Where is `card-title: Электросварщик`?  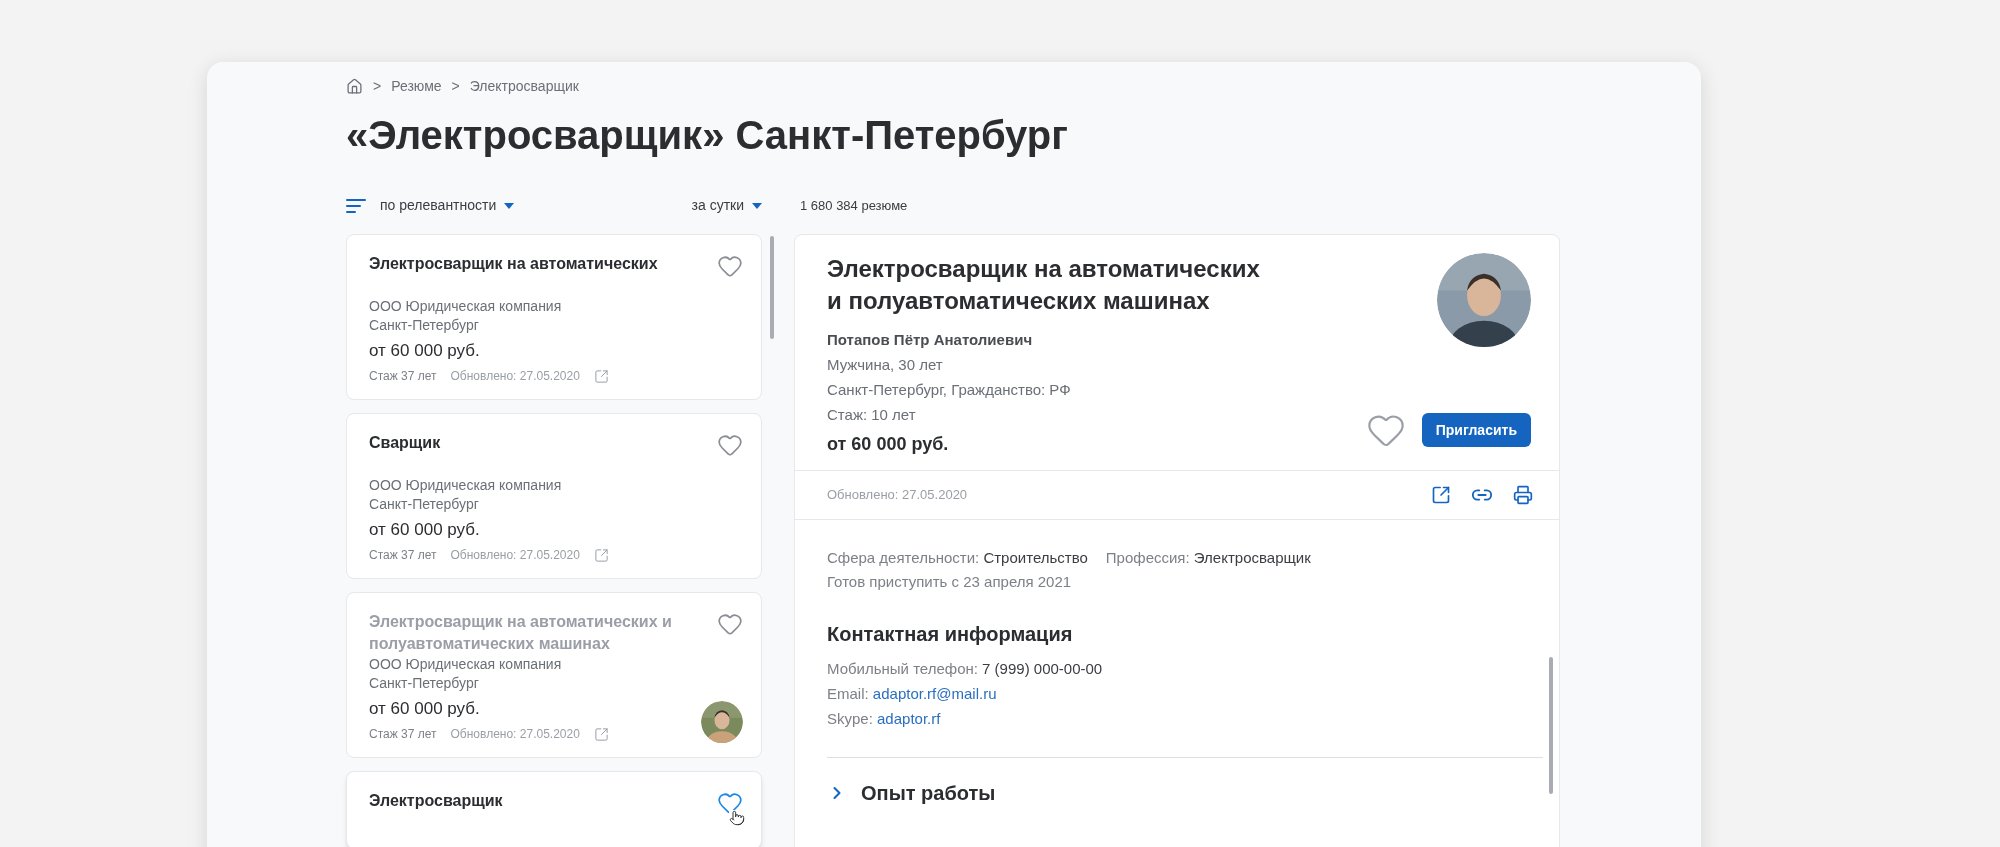 card-title: Электросварщик is located at coordinates (436, 801).